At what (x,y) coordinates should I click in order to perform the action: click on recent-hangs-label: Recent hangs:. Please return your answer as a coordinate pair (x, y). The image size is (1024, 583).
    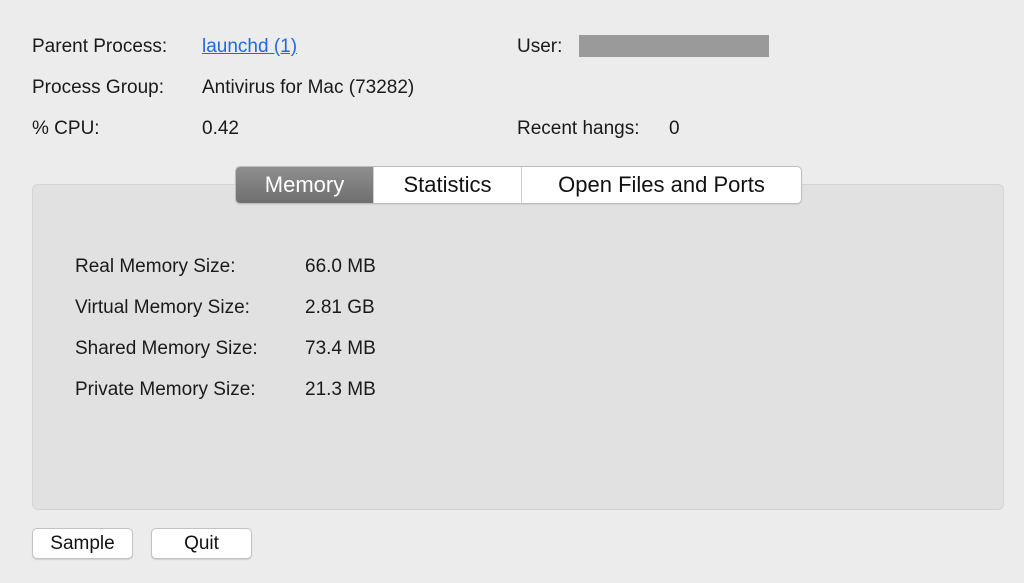
    Looking at the image, I should click on (578, 128).